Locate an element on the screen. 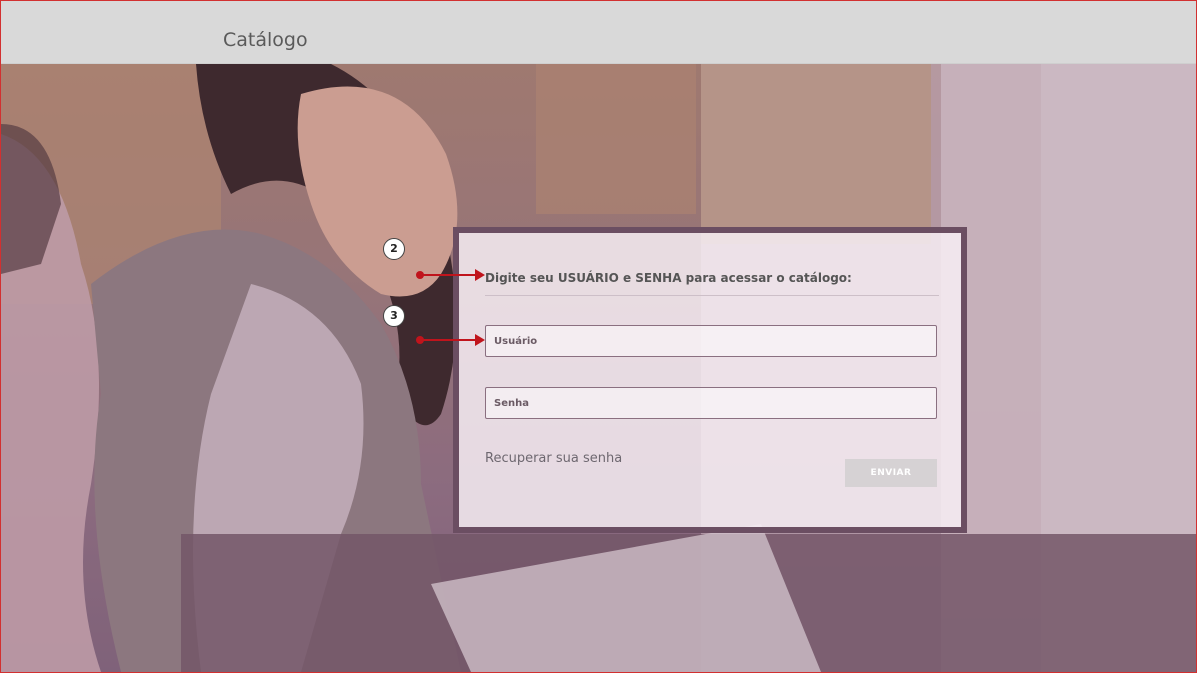 The width and height of the screenshot is (1197, 673). username-field-wrapper is located at coordinates (711, 341).